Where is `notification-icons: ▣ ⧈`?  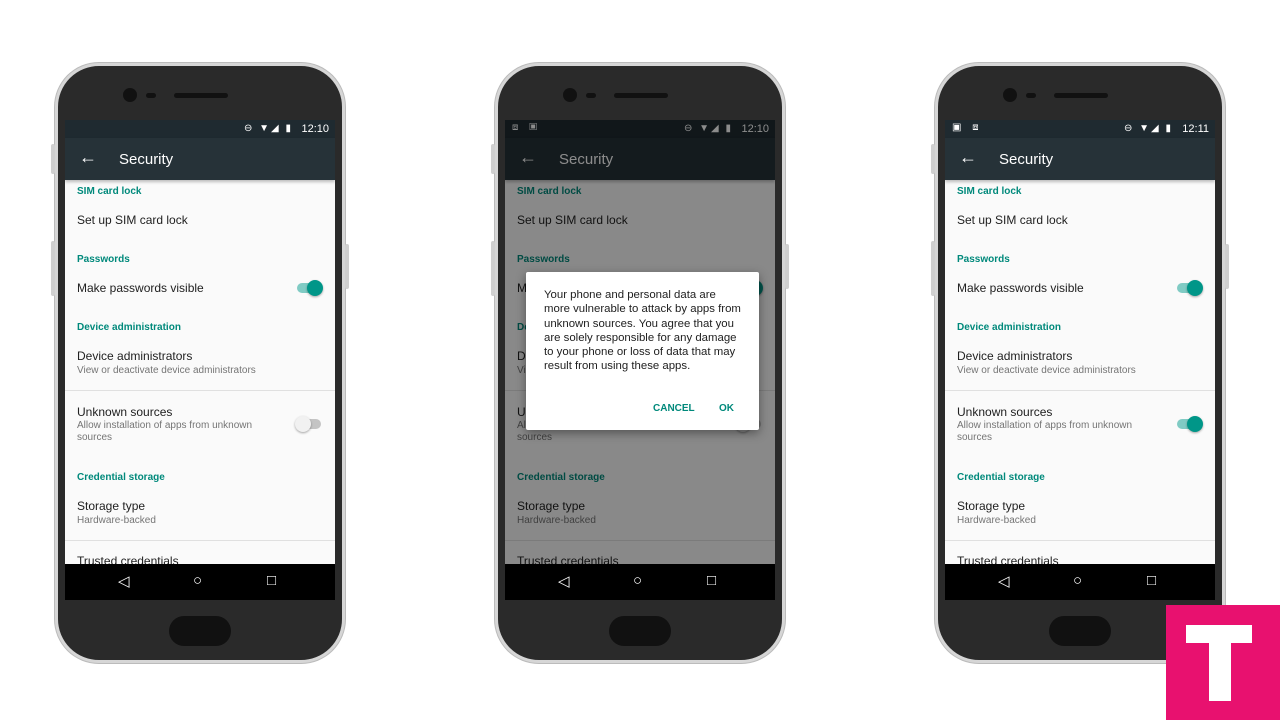 notification-icons: ▣ ⧈ is located at coordinates (967, 127).